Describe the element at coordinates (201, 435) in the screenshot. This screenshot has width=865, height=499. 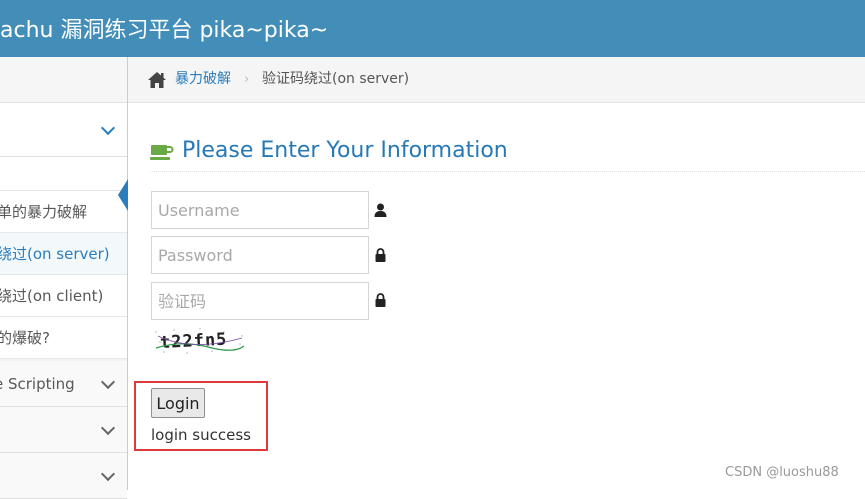
I see `login-result-message: login success` at that location.